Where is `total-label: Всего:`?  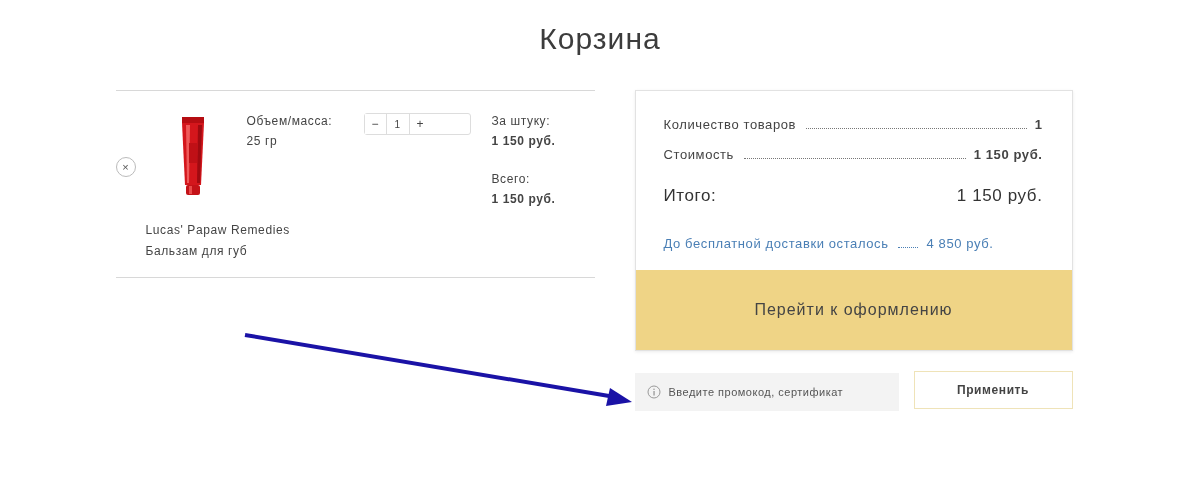 total-label: Всего: is located at coordinates (511, 179).